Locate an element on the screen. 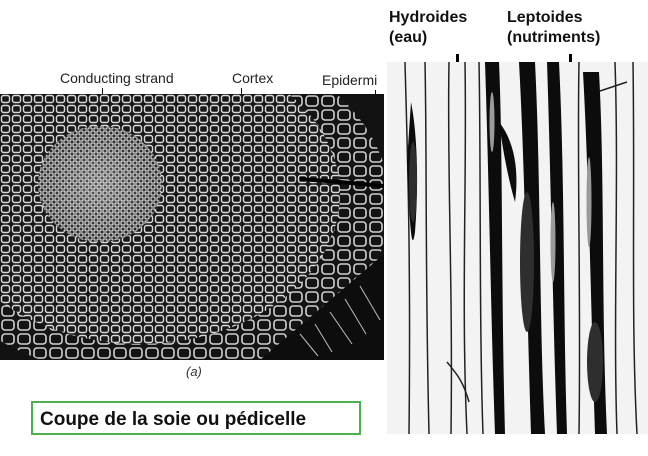  label-leptoides: Leptoides (nutriments) is located at coordinates (553, 28).